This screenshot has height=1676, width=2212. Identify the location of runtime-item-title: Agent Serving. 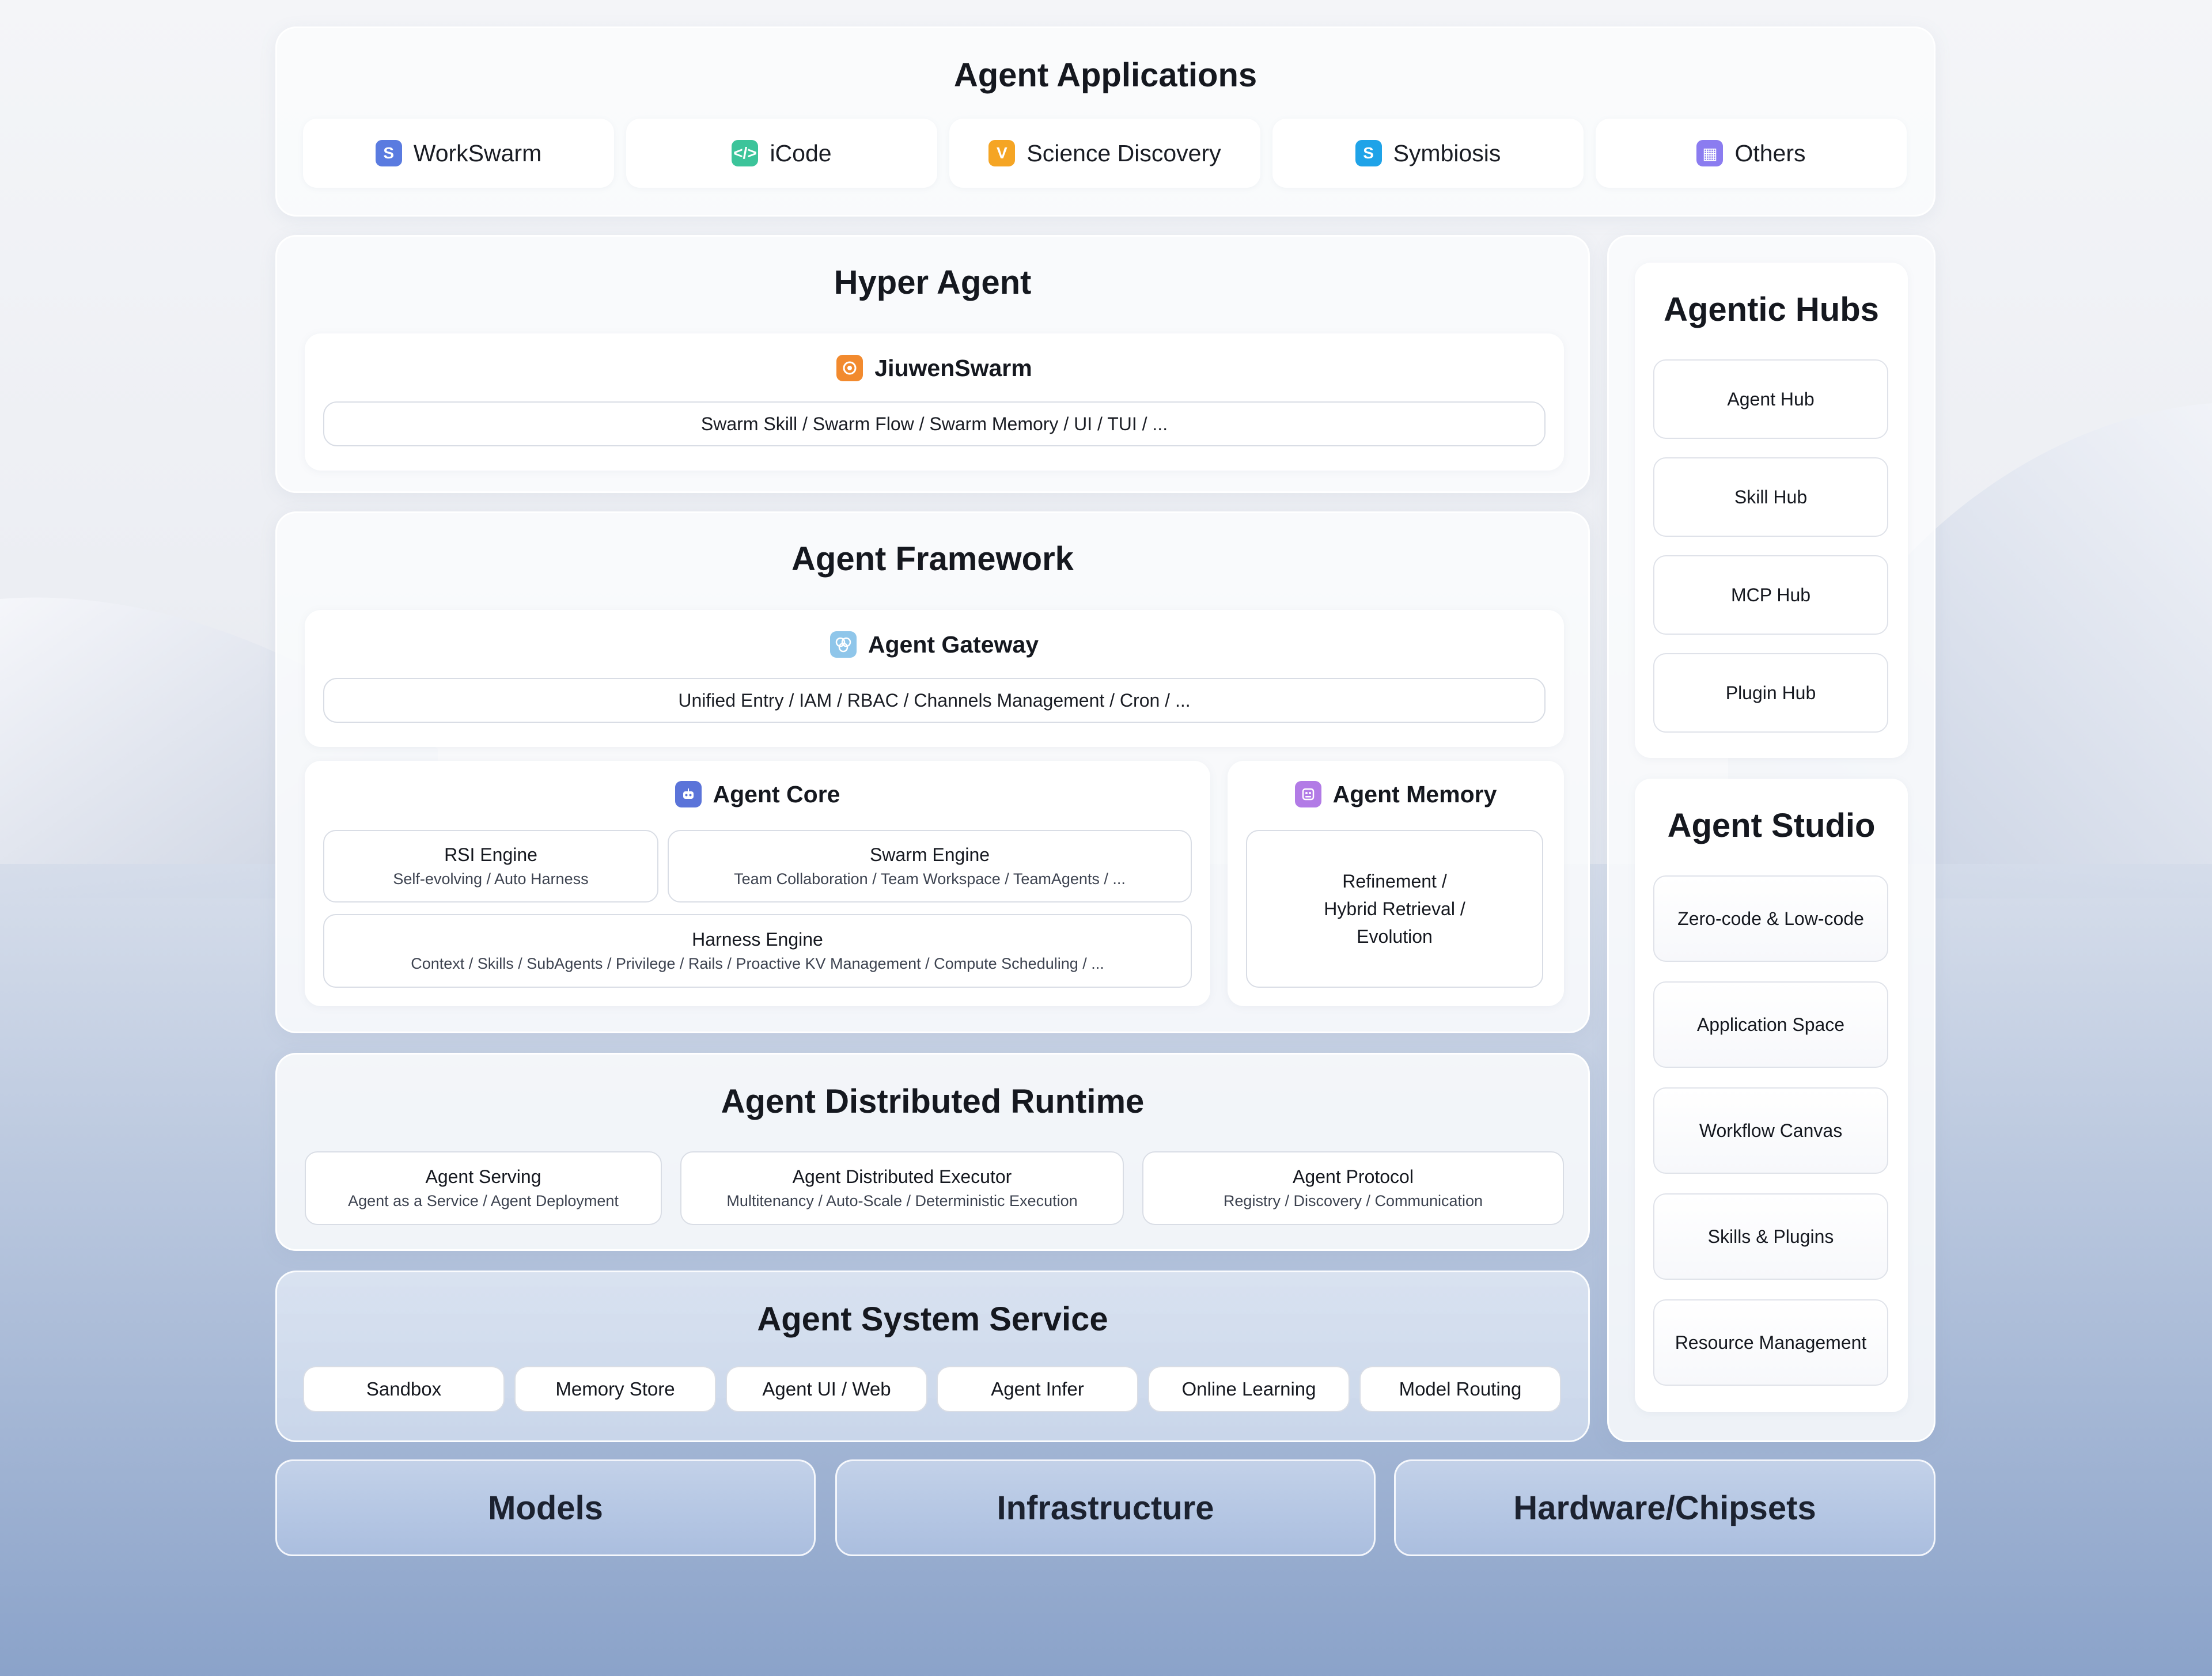
(483, 1176).